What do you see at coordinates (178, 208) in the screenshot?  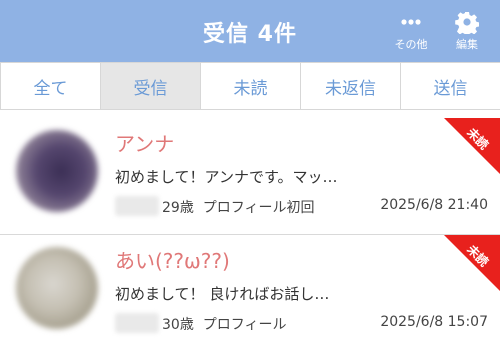 I see `sender-age: 29歳` at bounding box center [178, 208].